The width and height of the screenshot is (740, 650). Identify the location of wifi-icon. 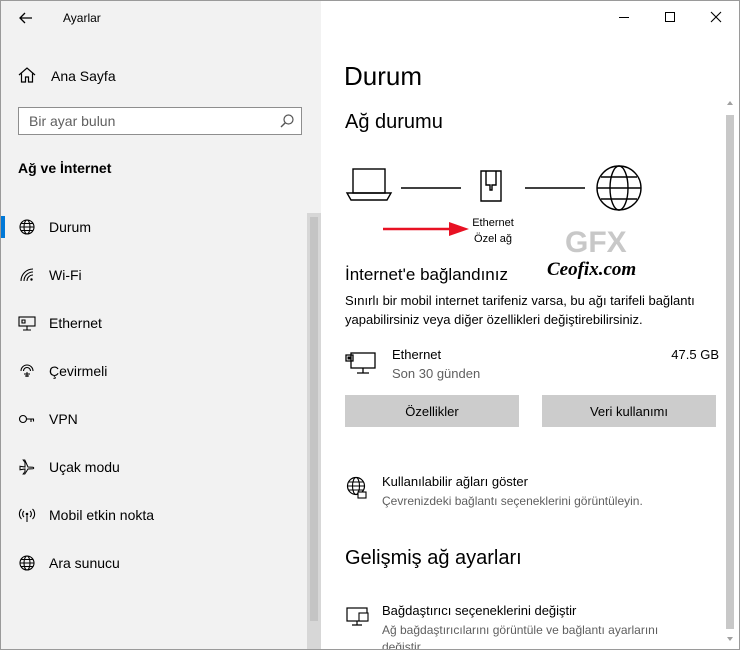
(27, 275).